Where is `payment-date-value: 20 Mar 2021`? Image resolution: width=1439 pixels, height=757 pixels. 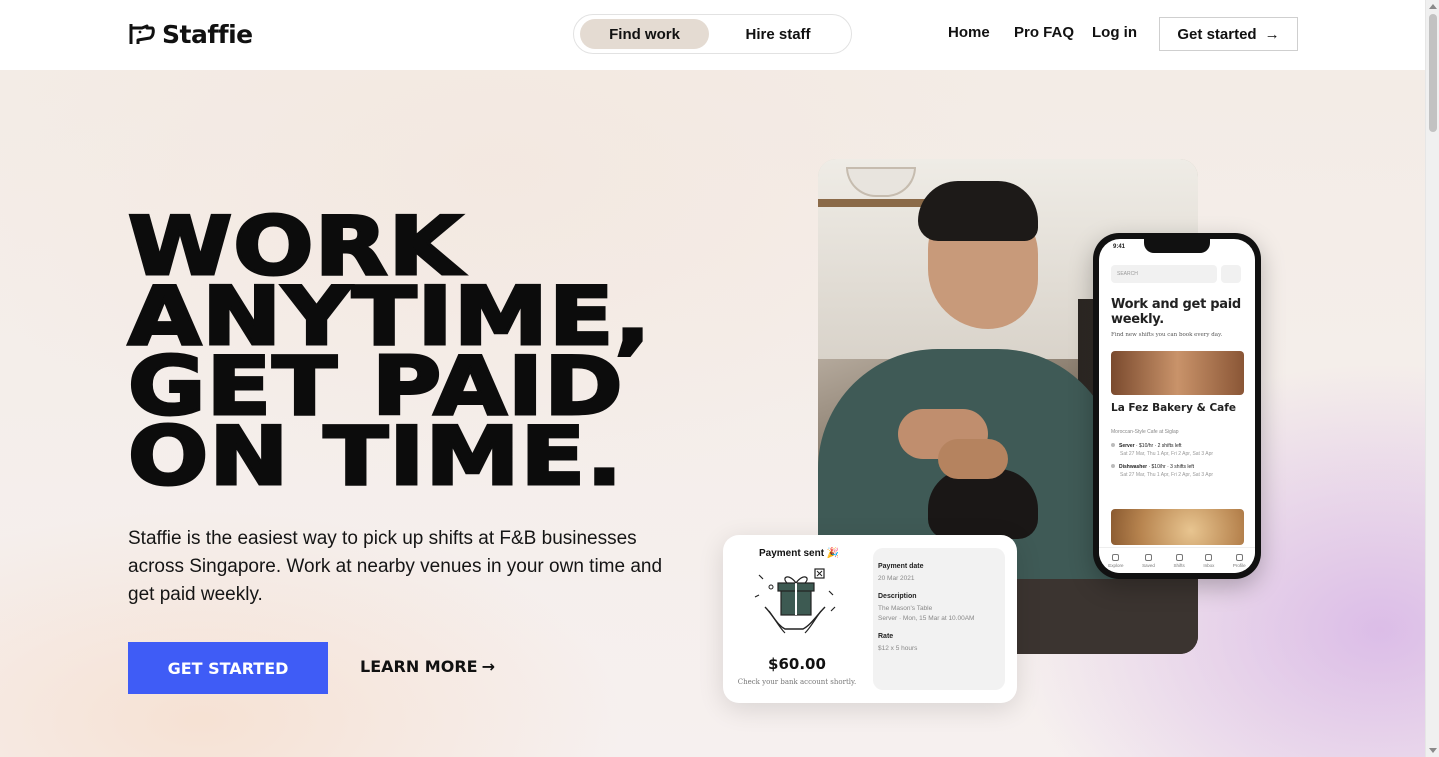 payment-date-value: 20 Mar 2021 is located at coordinates (896, 578).